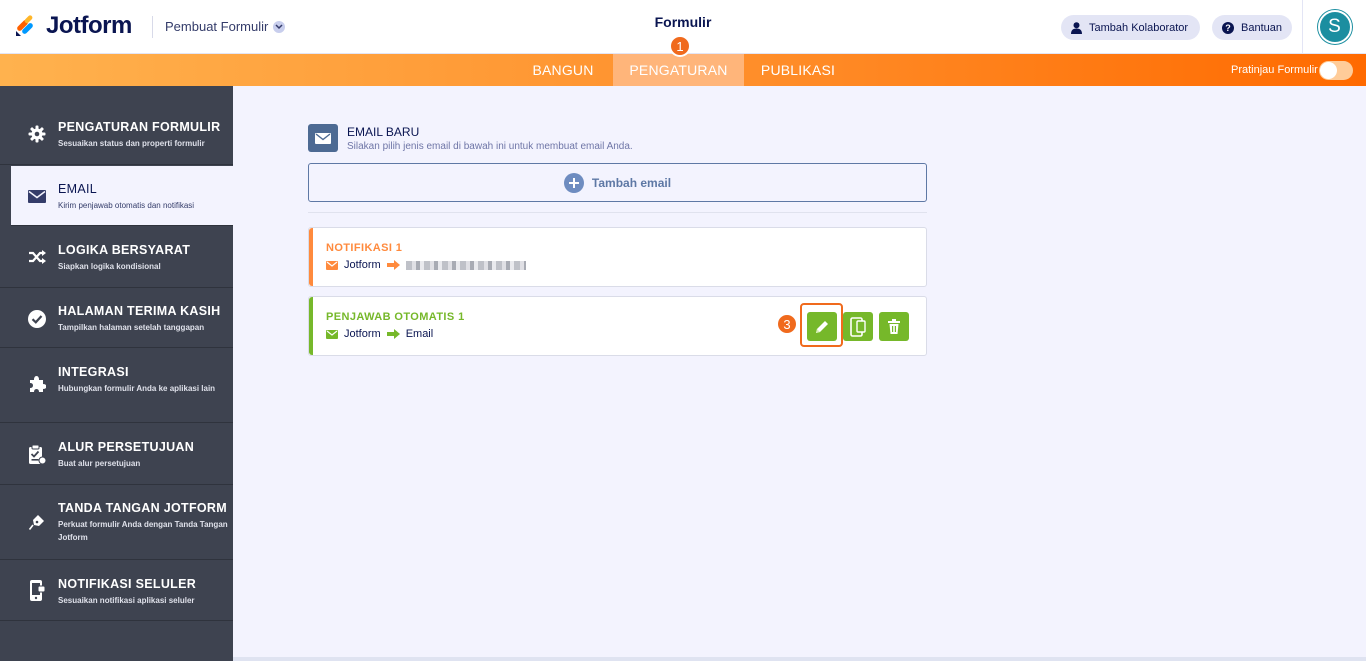  I want to click on form-maker-dropdown: Pembuat Formulir, so click(225, 26).